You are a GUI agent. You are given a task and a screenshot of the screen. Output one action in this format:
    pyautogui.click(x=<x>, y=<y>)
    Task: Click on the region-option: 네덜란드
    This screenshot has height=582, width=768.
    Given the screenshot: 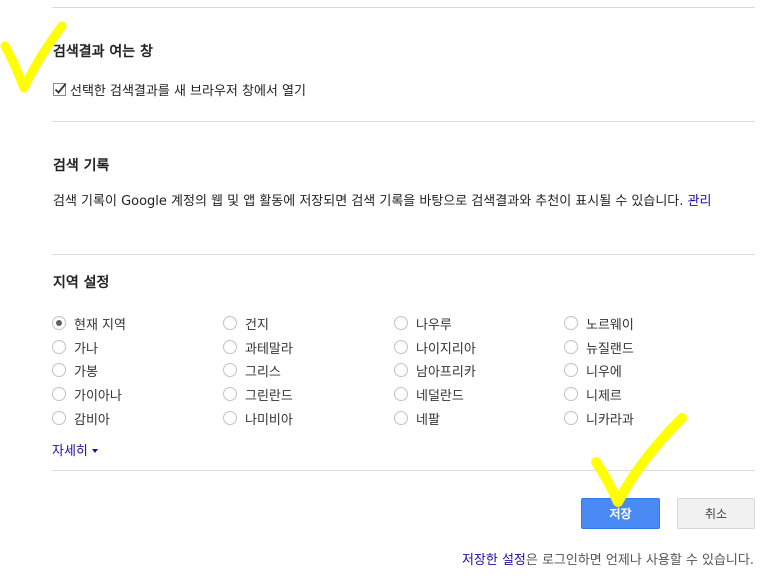 What is the action you would take?
    pyautogui.click(x=429, y=394)
    